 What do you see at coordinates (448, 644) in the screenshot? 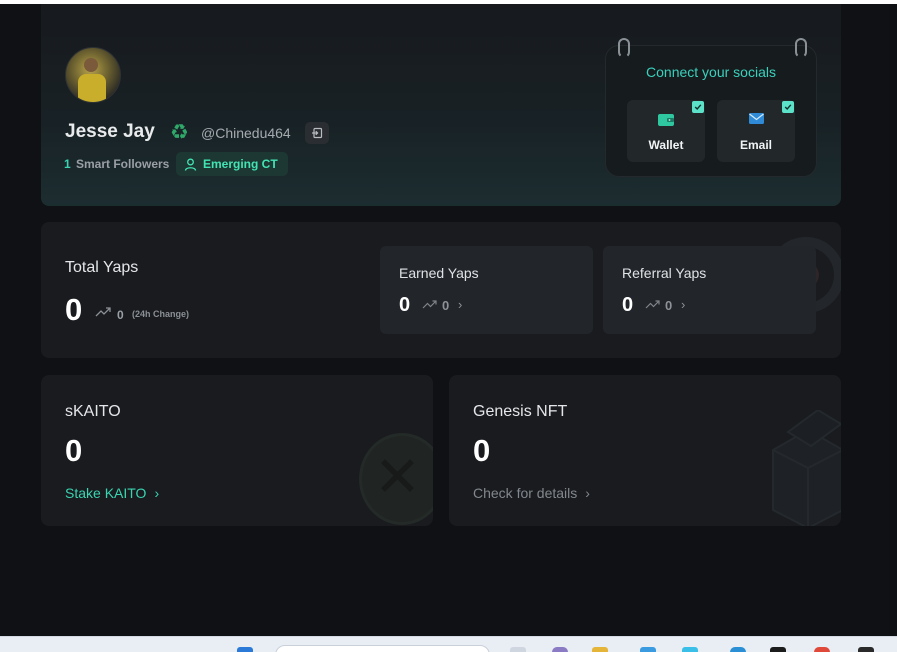
I see `os-taskbar` at bounding box center [448, 644].